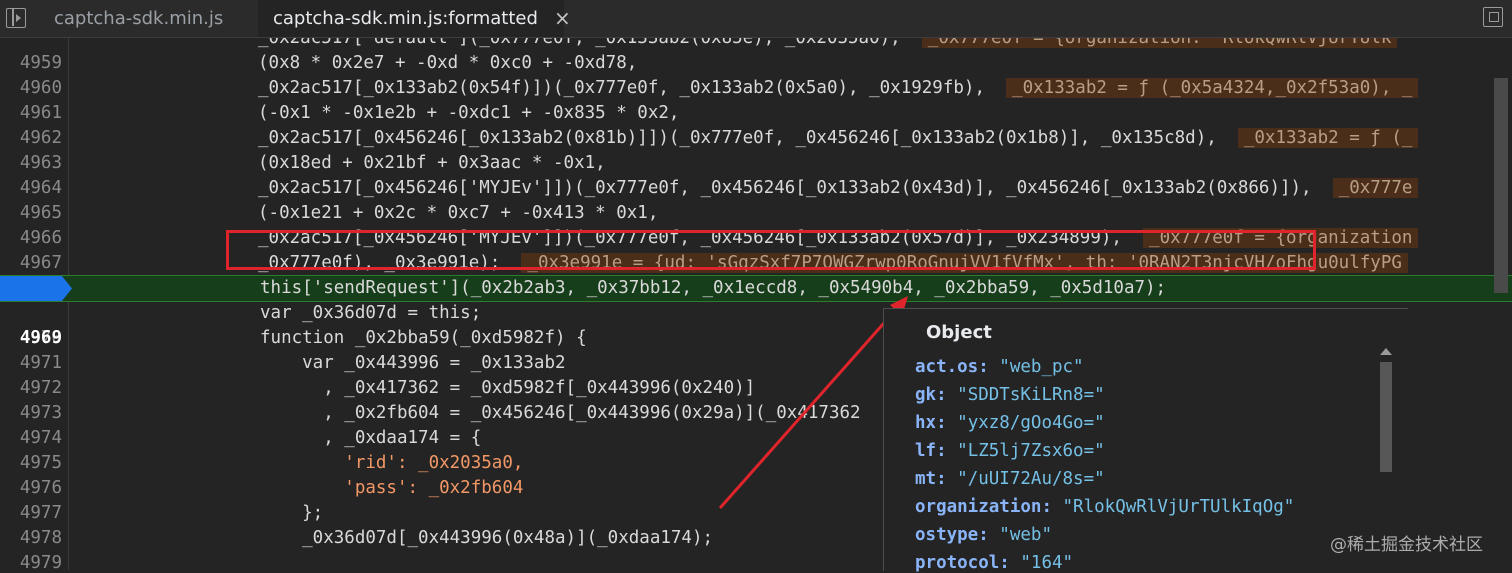 Image resolution: width=1512 pixels, height=573 pixels. I want to click on property-row: ostype: "web", so click(983, 535).